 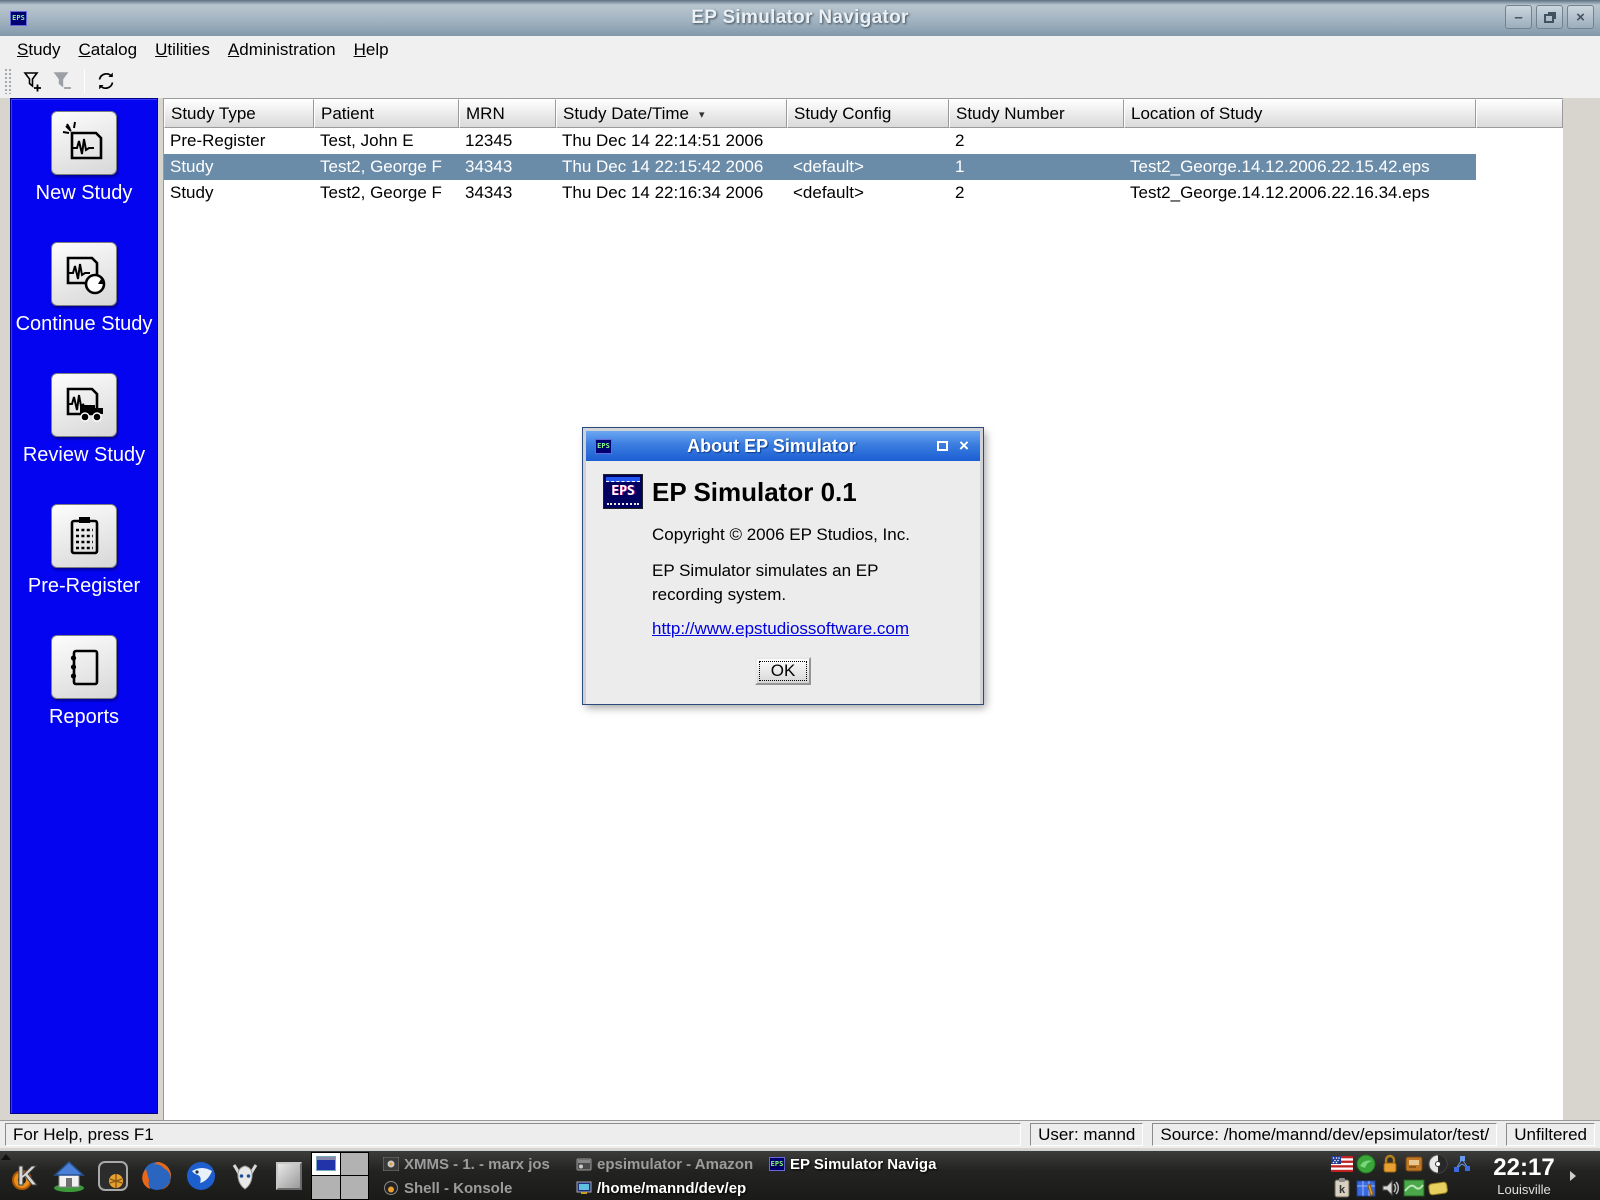 What do you see at coordinates (584, 1187) in the screenshot?
I see `terminal-icon` at bounding box center [584, 1187].